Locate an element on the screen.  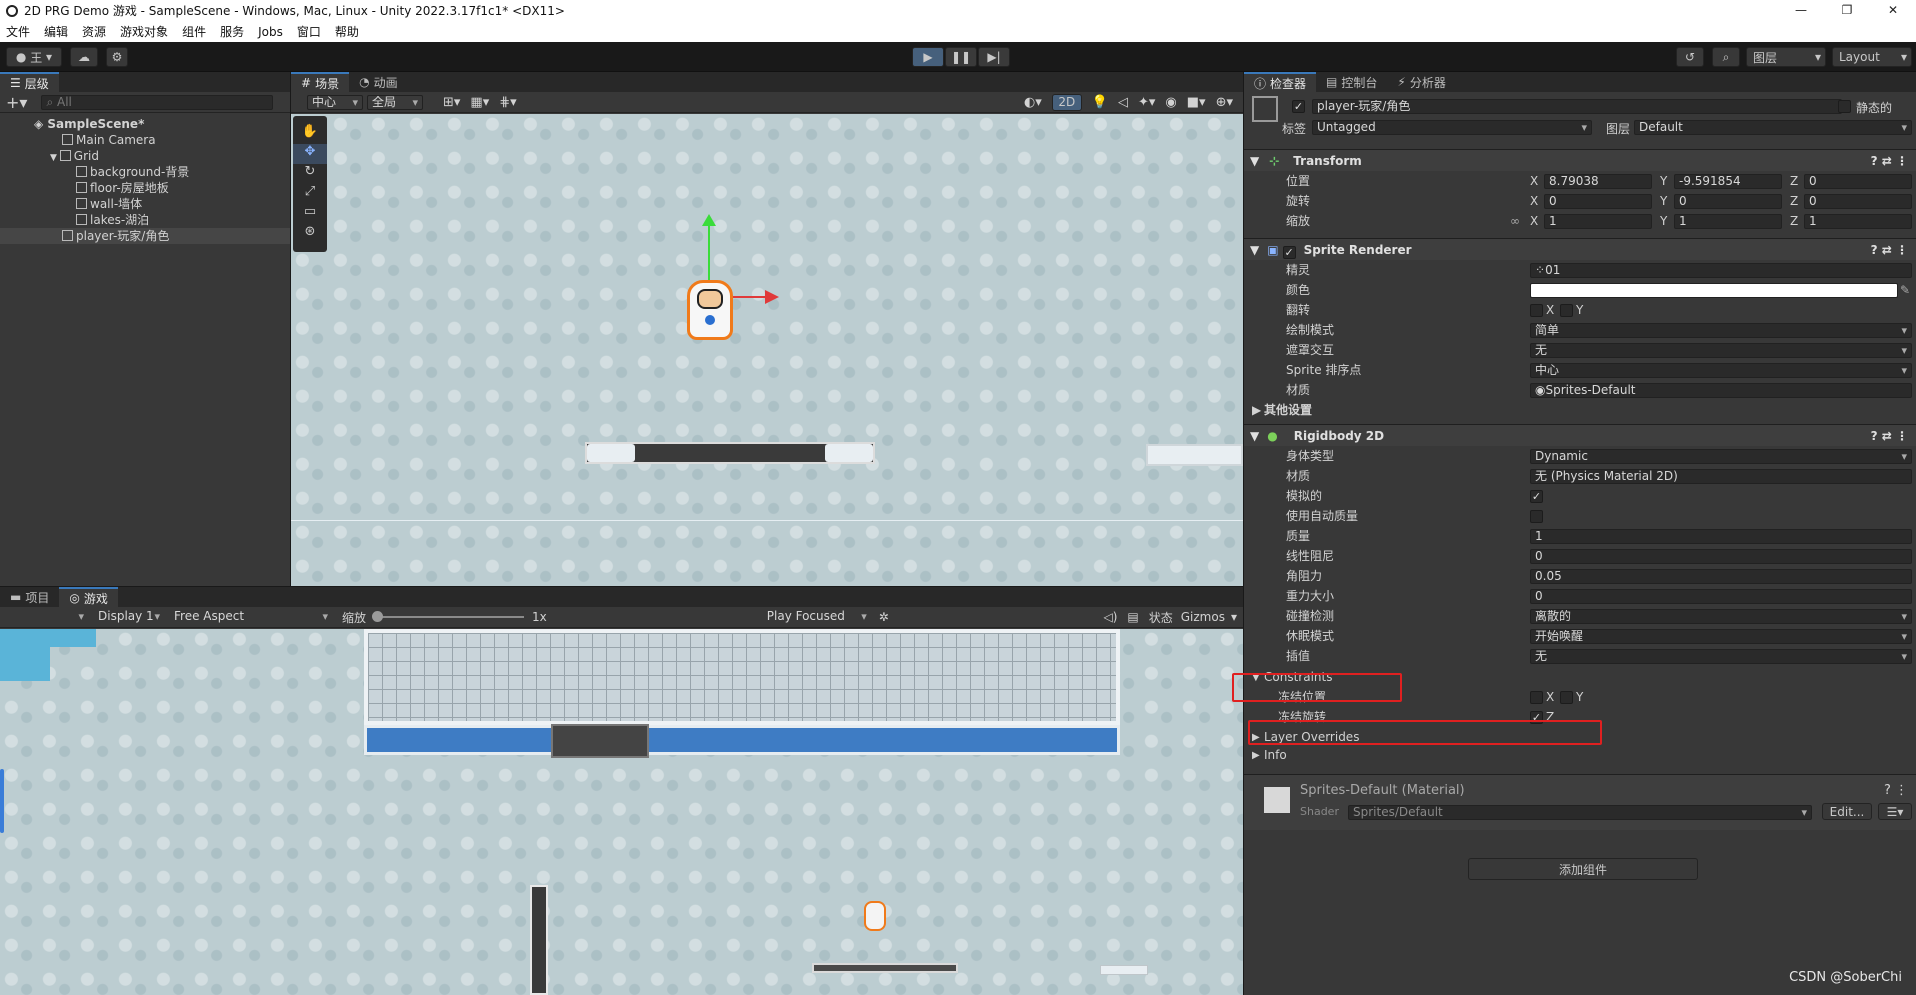
hand-tool-icon: ✋ is located at coordinates (310, 134).